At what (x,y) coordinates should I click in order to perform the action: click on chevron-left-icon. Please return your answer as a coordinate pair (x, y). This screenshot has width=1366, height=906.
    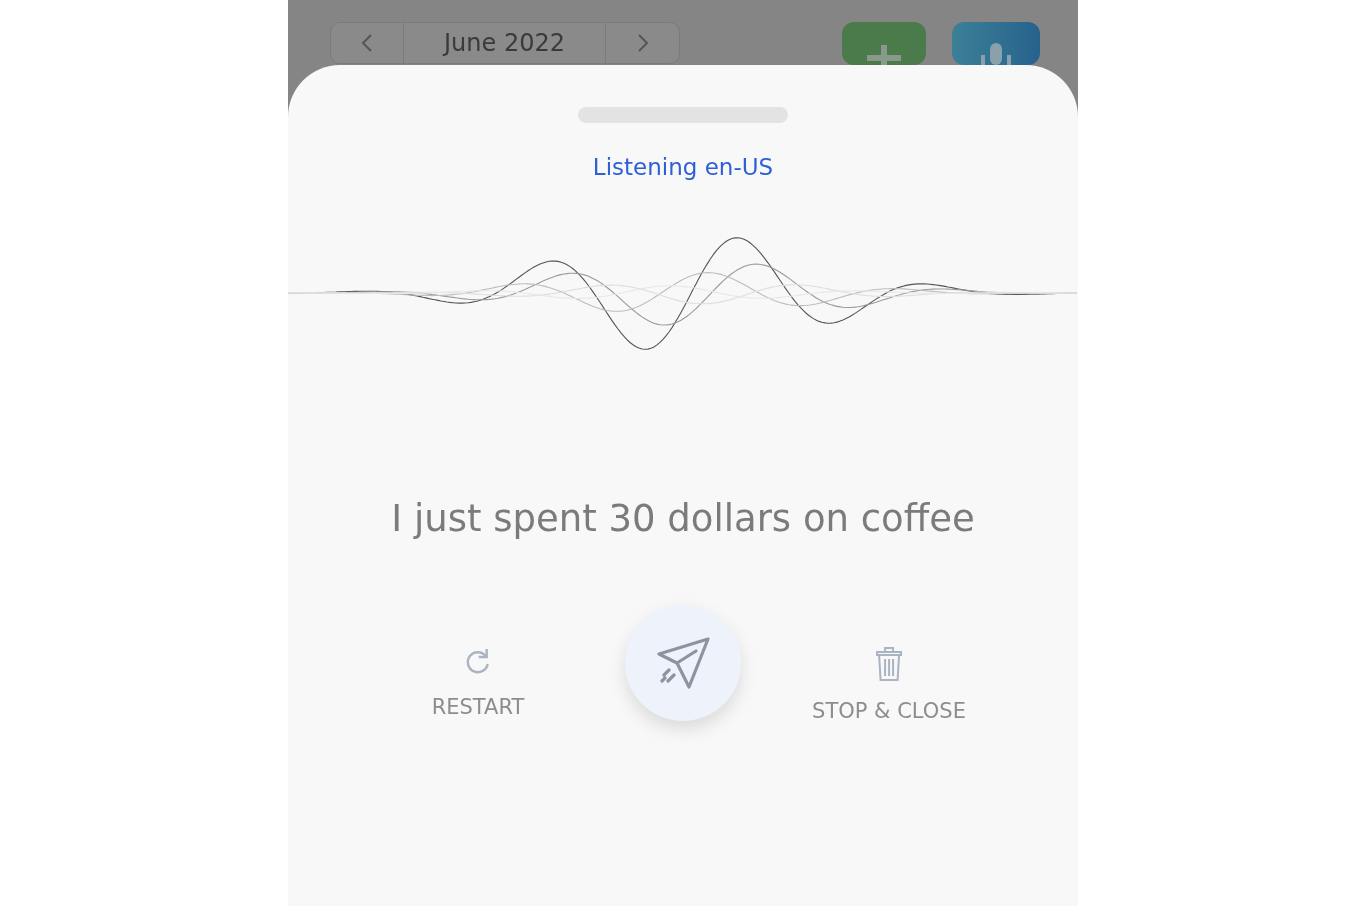
    Looking at the image, I should click on (367, 43).